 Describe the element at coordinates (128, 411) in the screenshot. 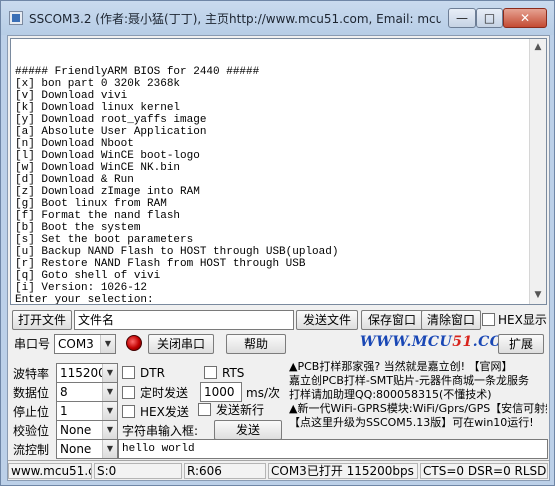

I see `hex-send-checkbox` at that location.